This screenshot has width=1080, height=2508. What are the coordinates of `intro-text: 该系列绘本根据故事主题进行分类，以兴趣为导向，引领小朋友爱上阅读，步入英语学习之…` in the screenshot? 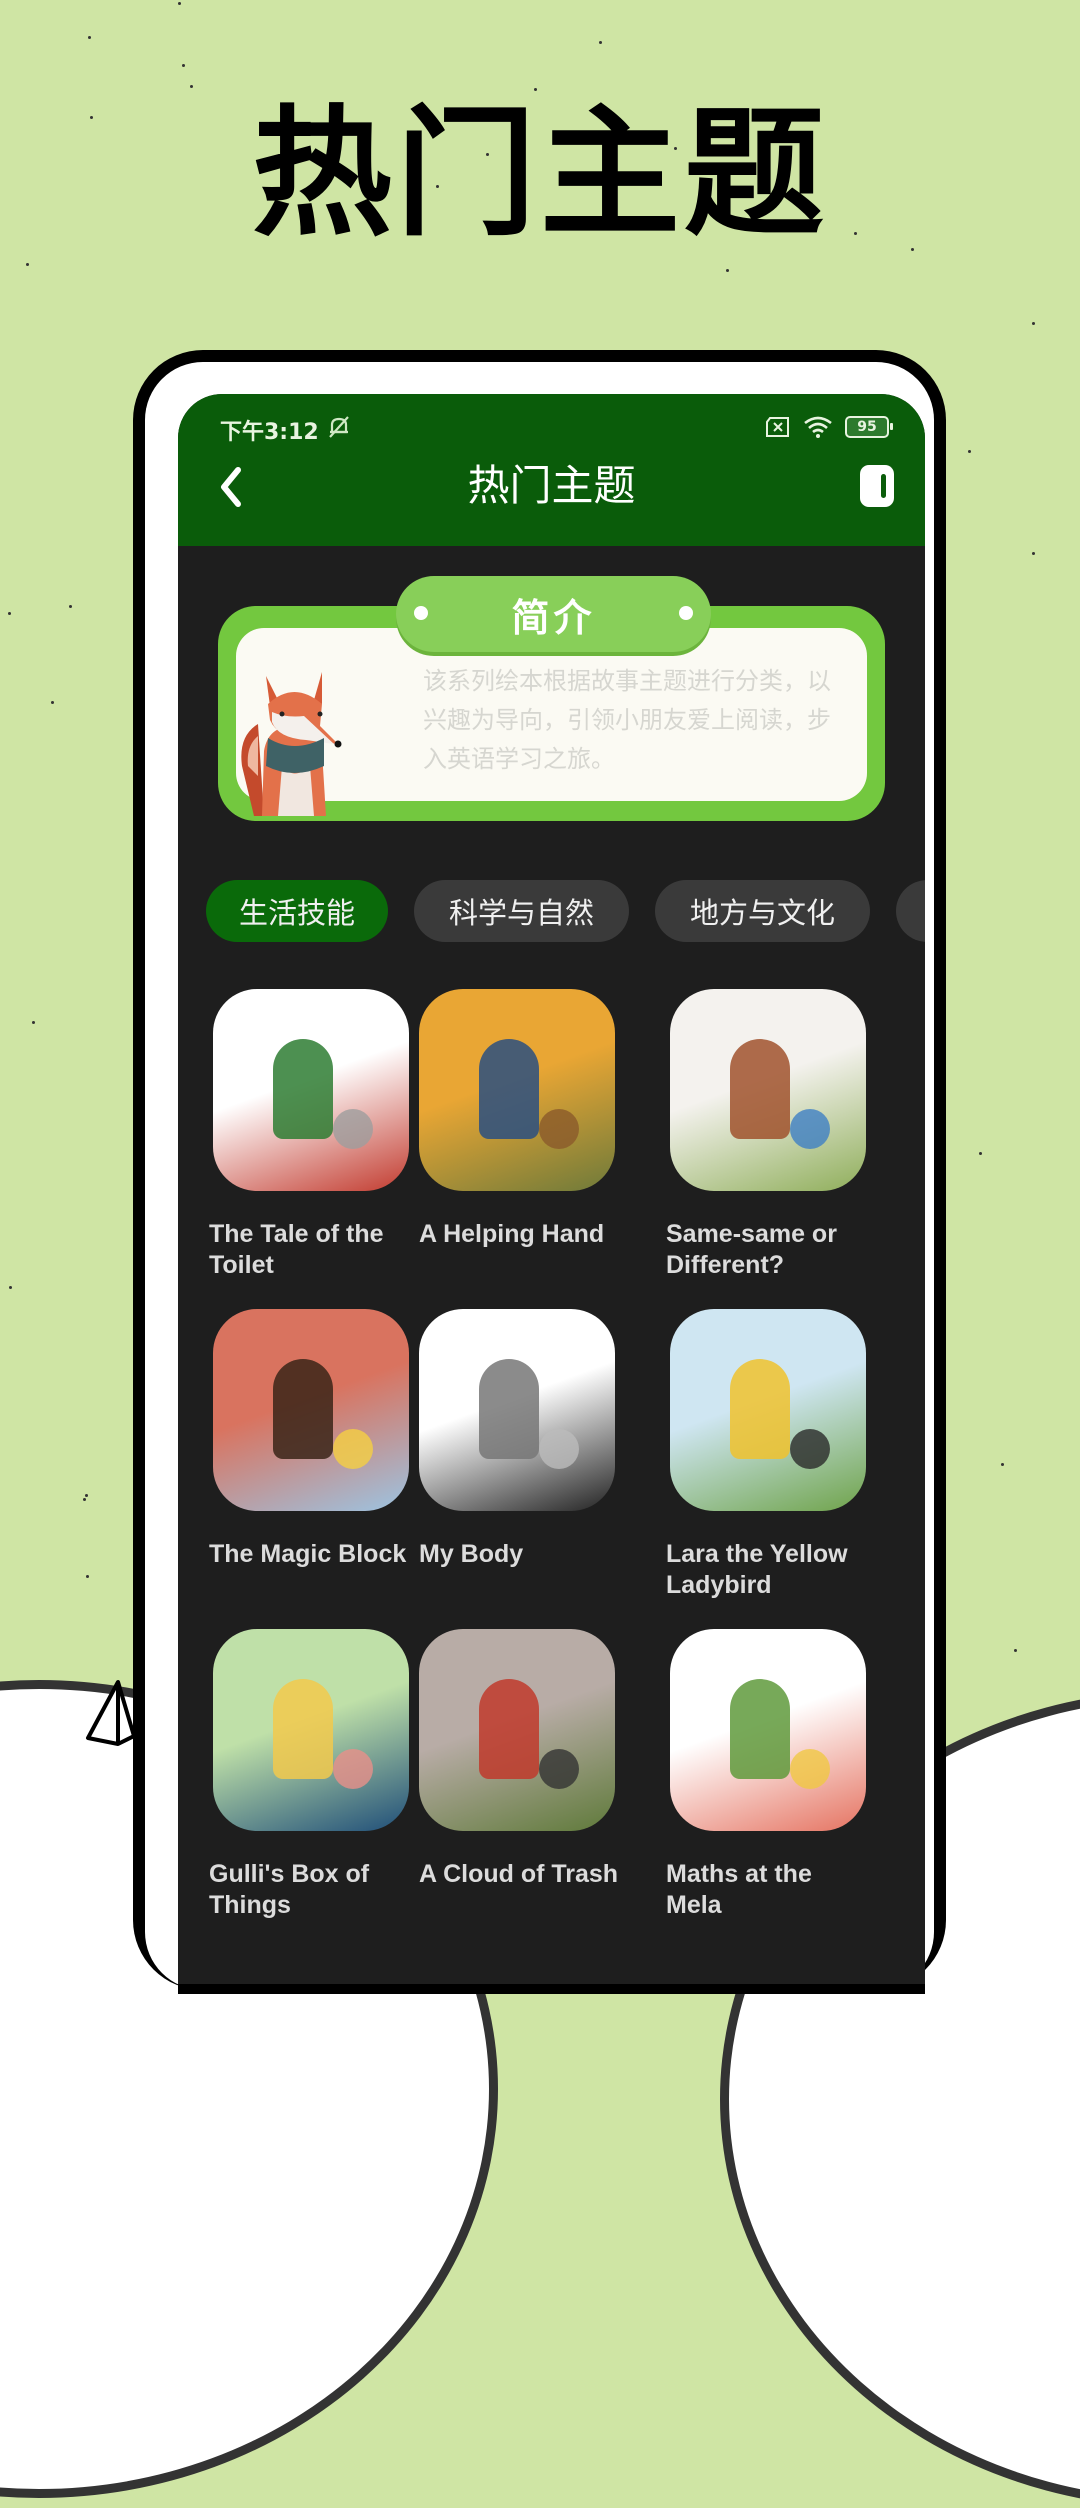 It's located at (627, 720).